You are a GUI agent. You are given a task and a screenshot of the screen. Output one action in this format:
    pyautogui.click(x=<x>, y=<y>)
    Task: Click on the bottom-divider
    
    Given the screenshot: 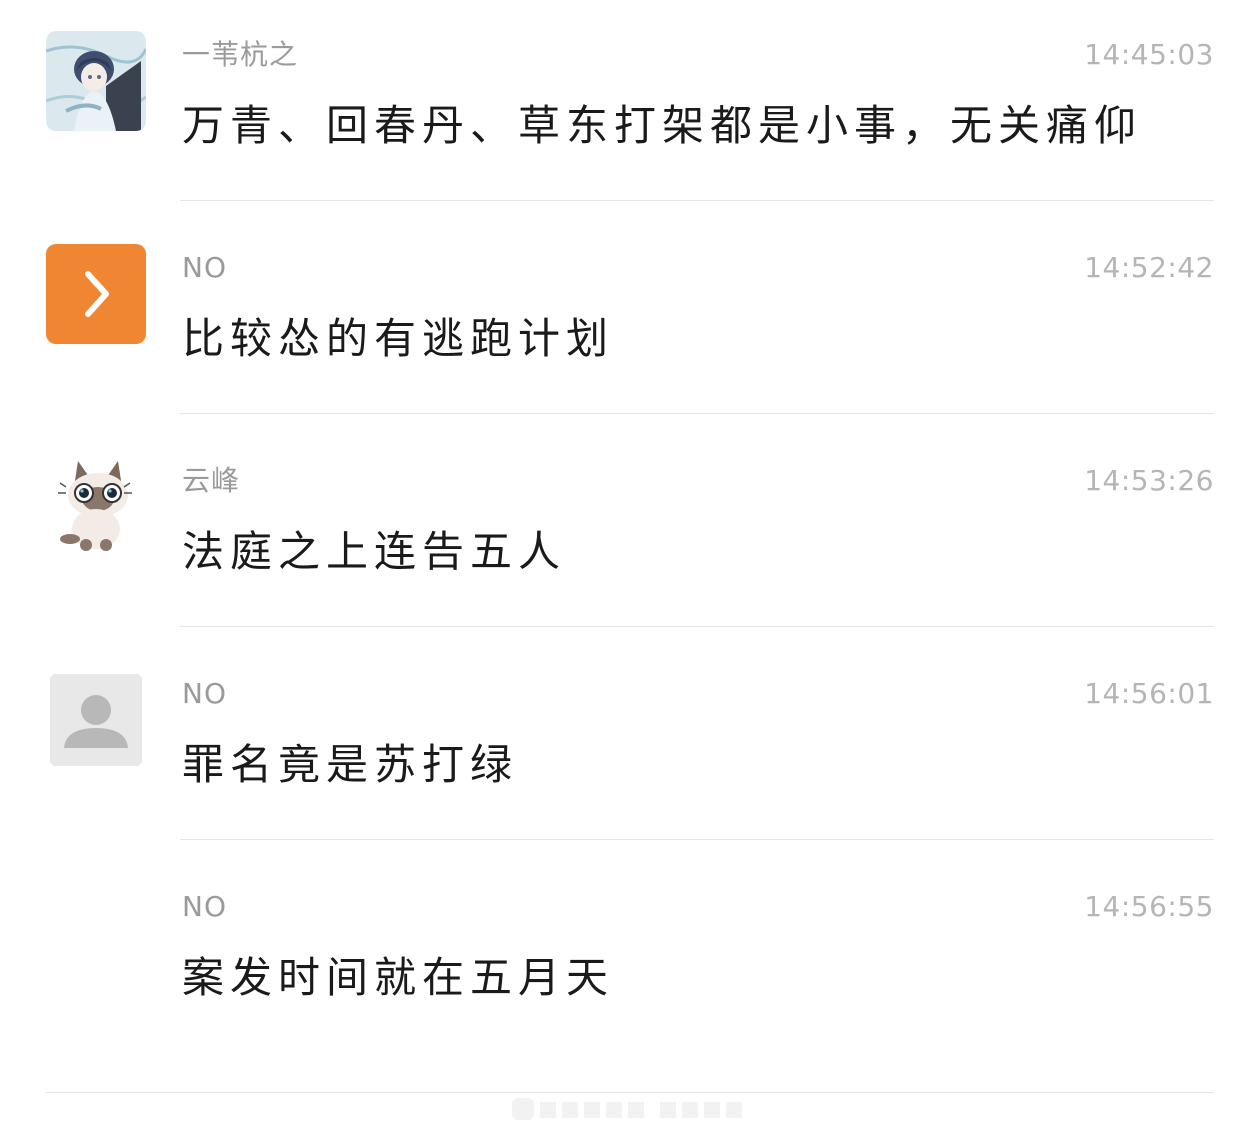 What is the action you would take?
    pyautogui.click(x=630, y=1092)
    